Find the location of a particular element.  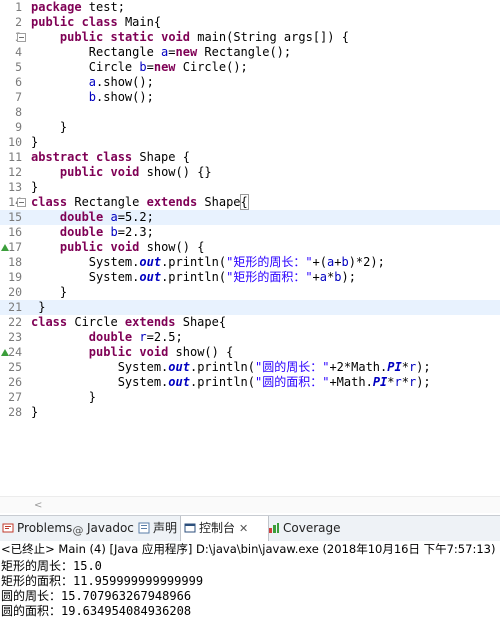

code-line: 8 is located at coordinates (250, 112).